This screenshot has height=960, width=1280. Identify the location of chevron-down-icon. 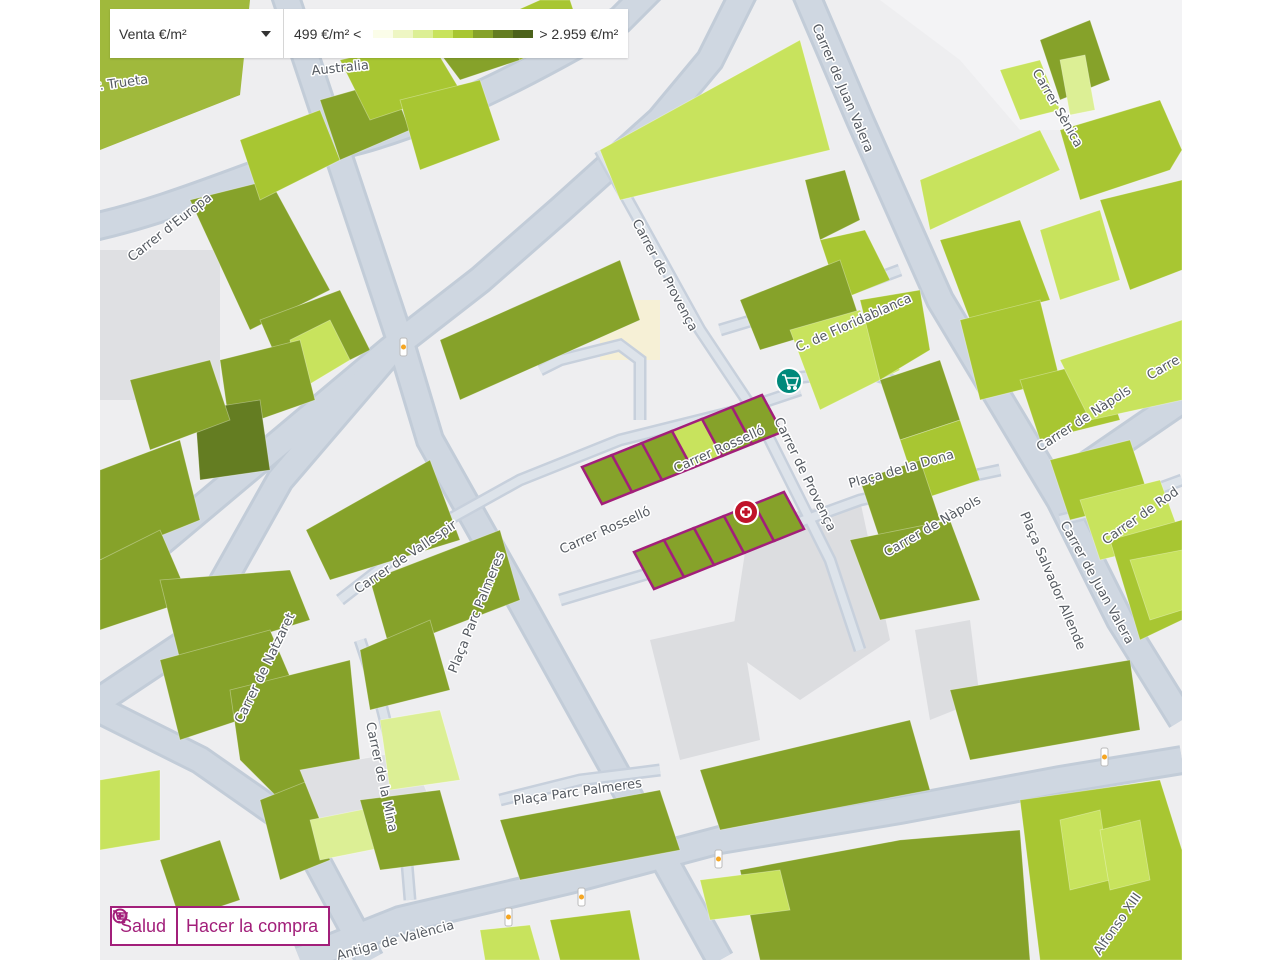
(266, 33).